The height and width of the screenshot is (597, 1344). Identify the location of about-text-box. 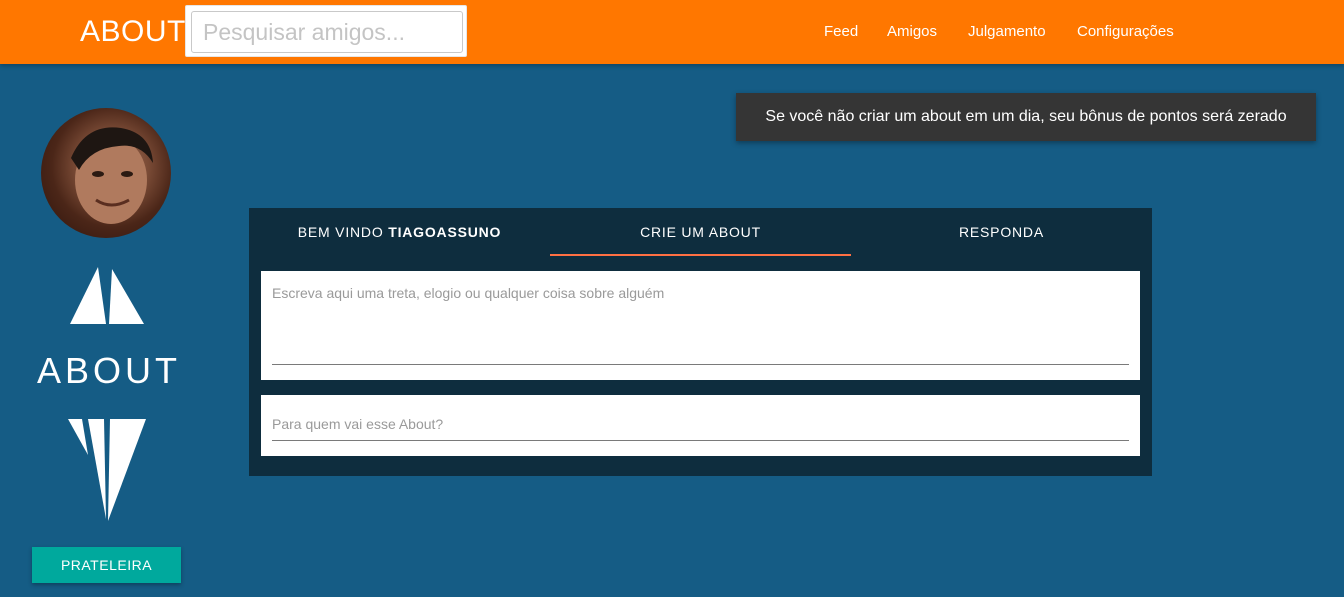
(700, 325).